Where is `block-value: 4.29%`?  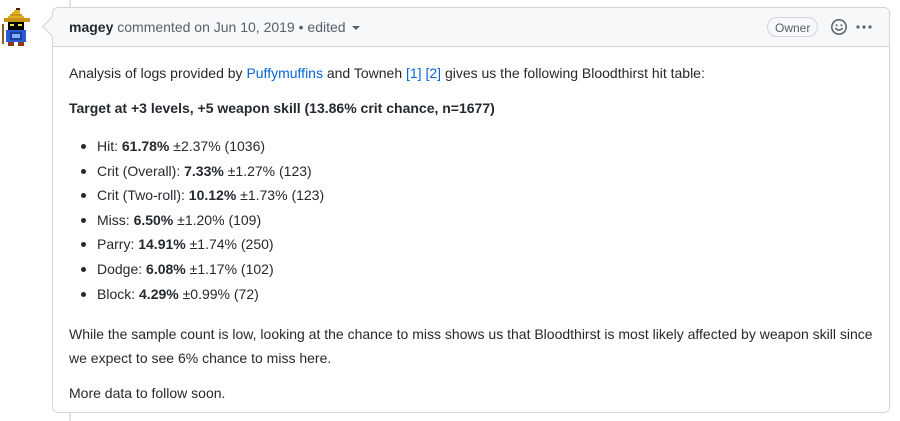 block-value: 4.29% is located at coordinates (159, 293).